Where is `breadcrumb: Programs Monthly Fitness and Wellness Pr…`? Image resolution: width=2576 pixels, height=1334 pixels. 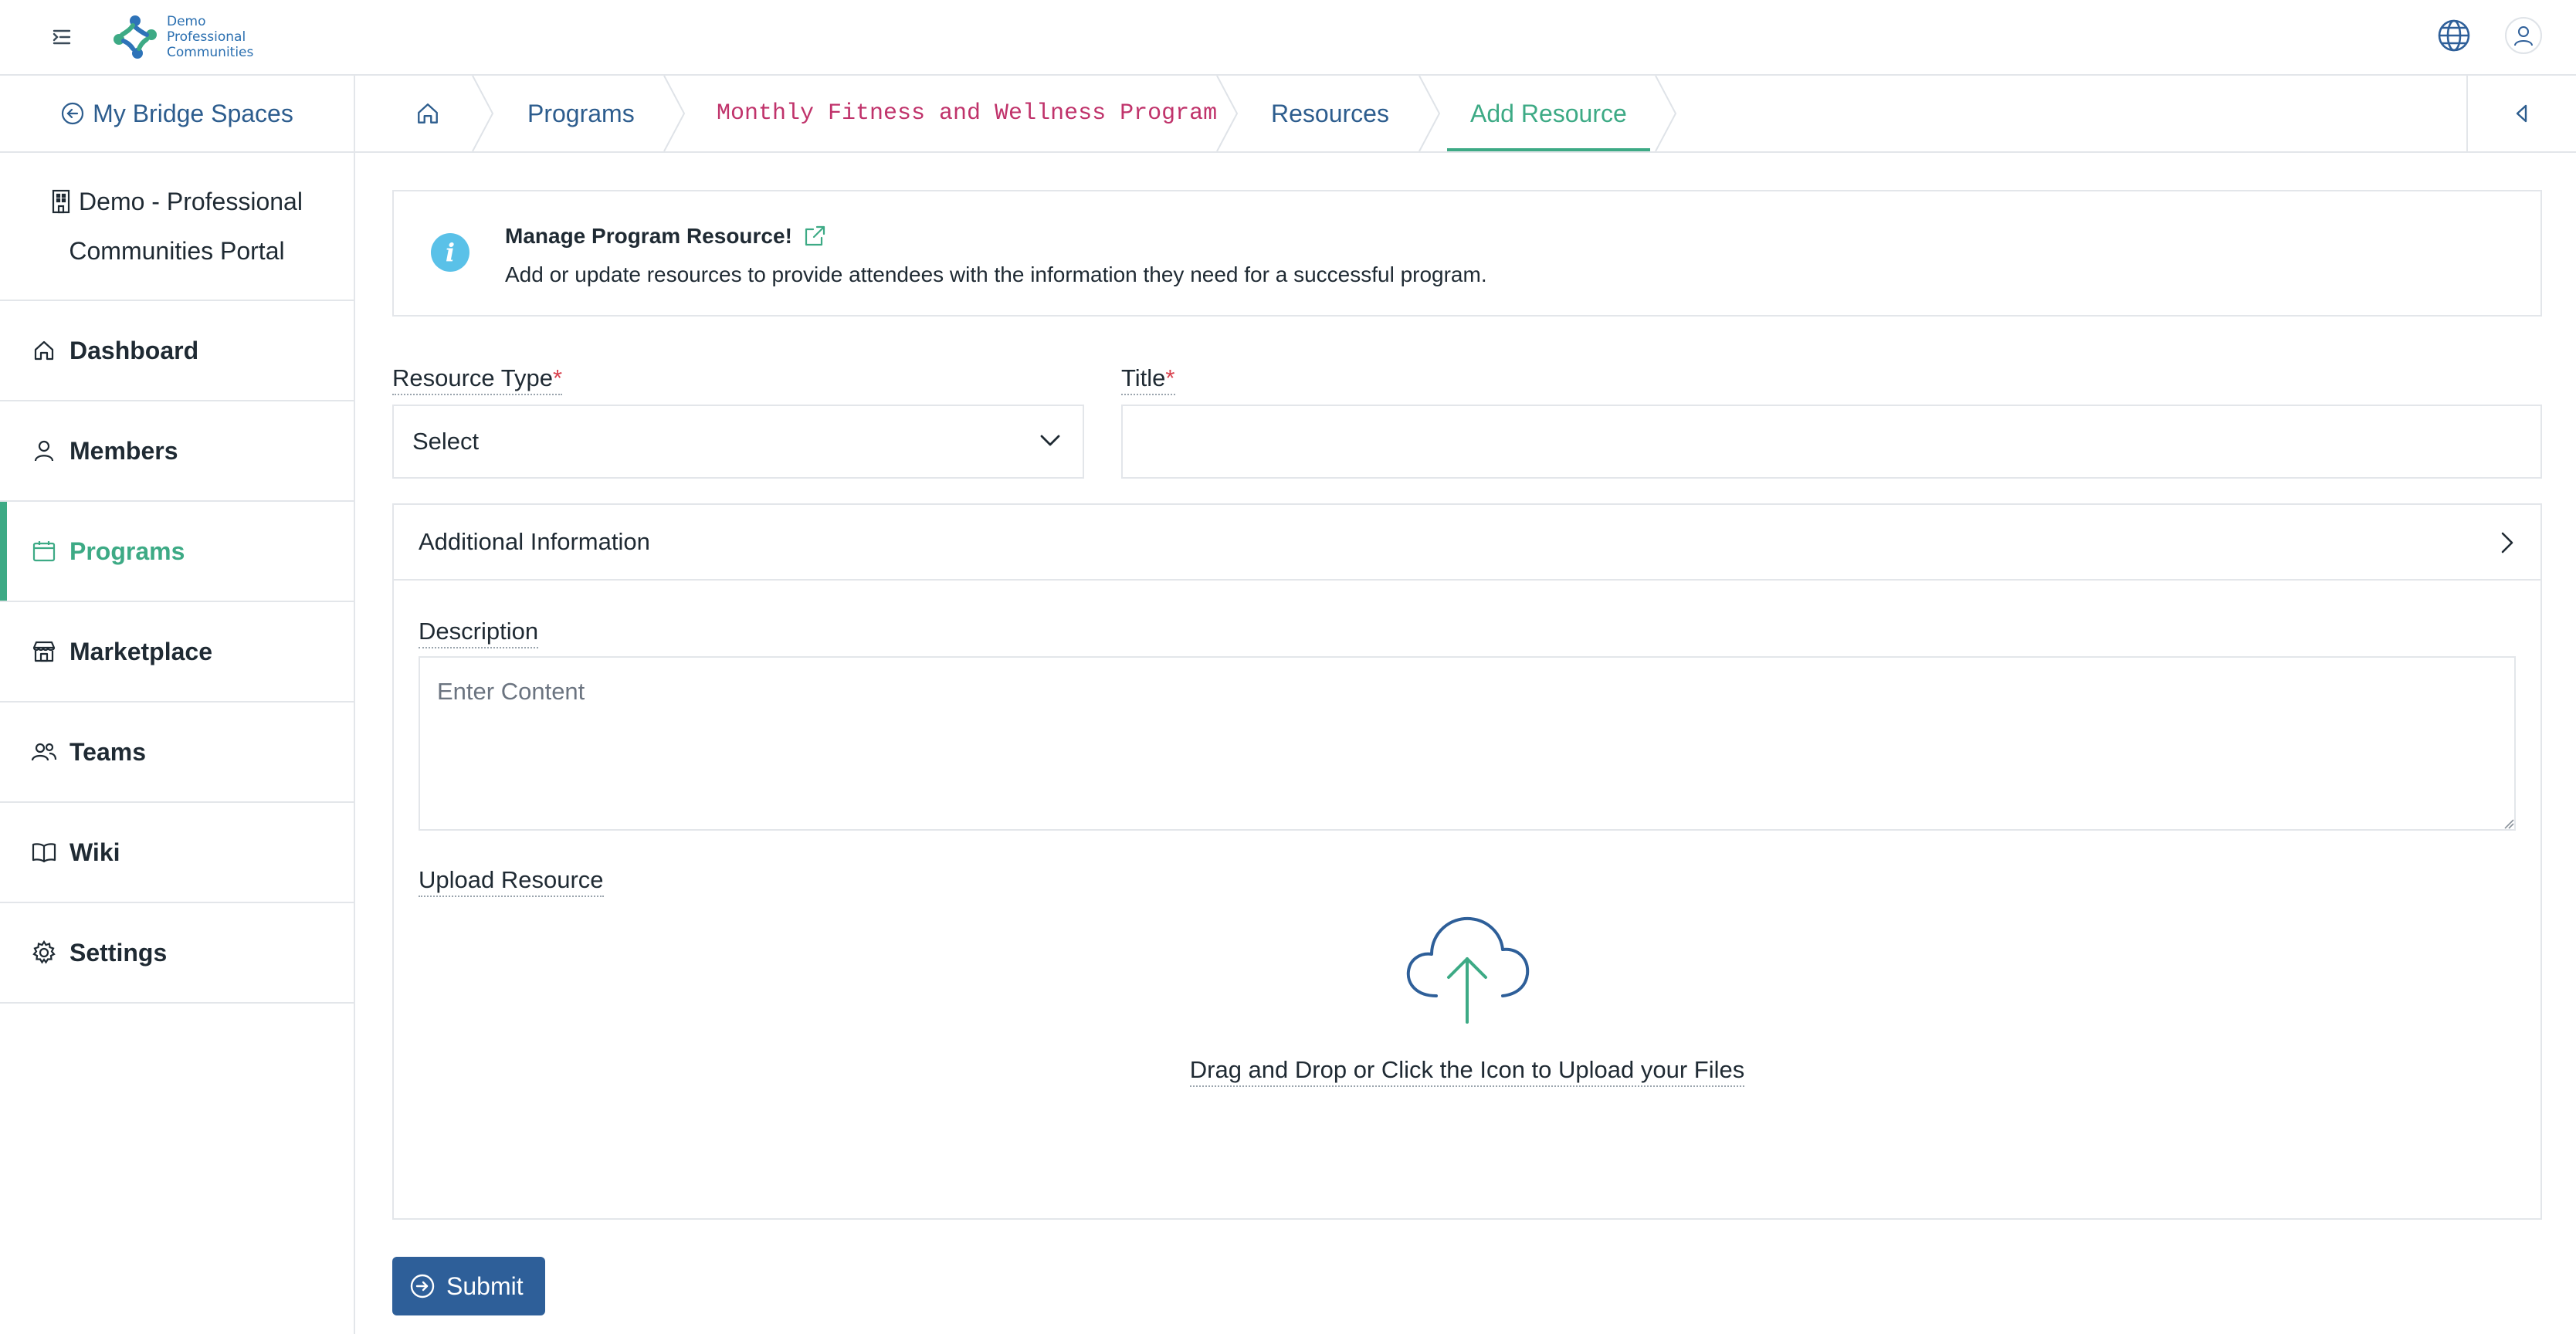
breadcrumb: Programs Monthly Fitness and Wellness Pr… is located at coordinates (1465, 114).